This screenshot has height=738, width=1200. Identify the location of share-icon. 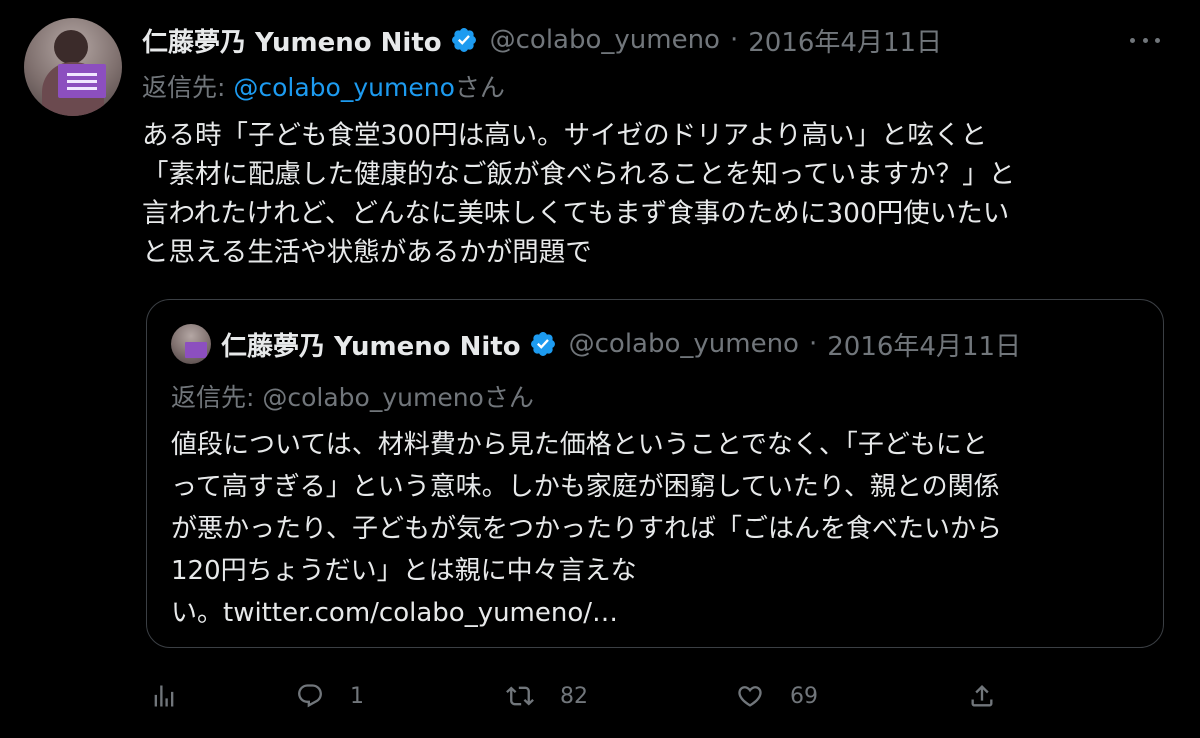
(982, 696).